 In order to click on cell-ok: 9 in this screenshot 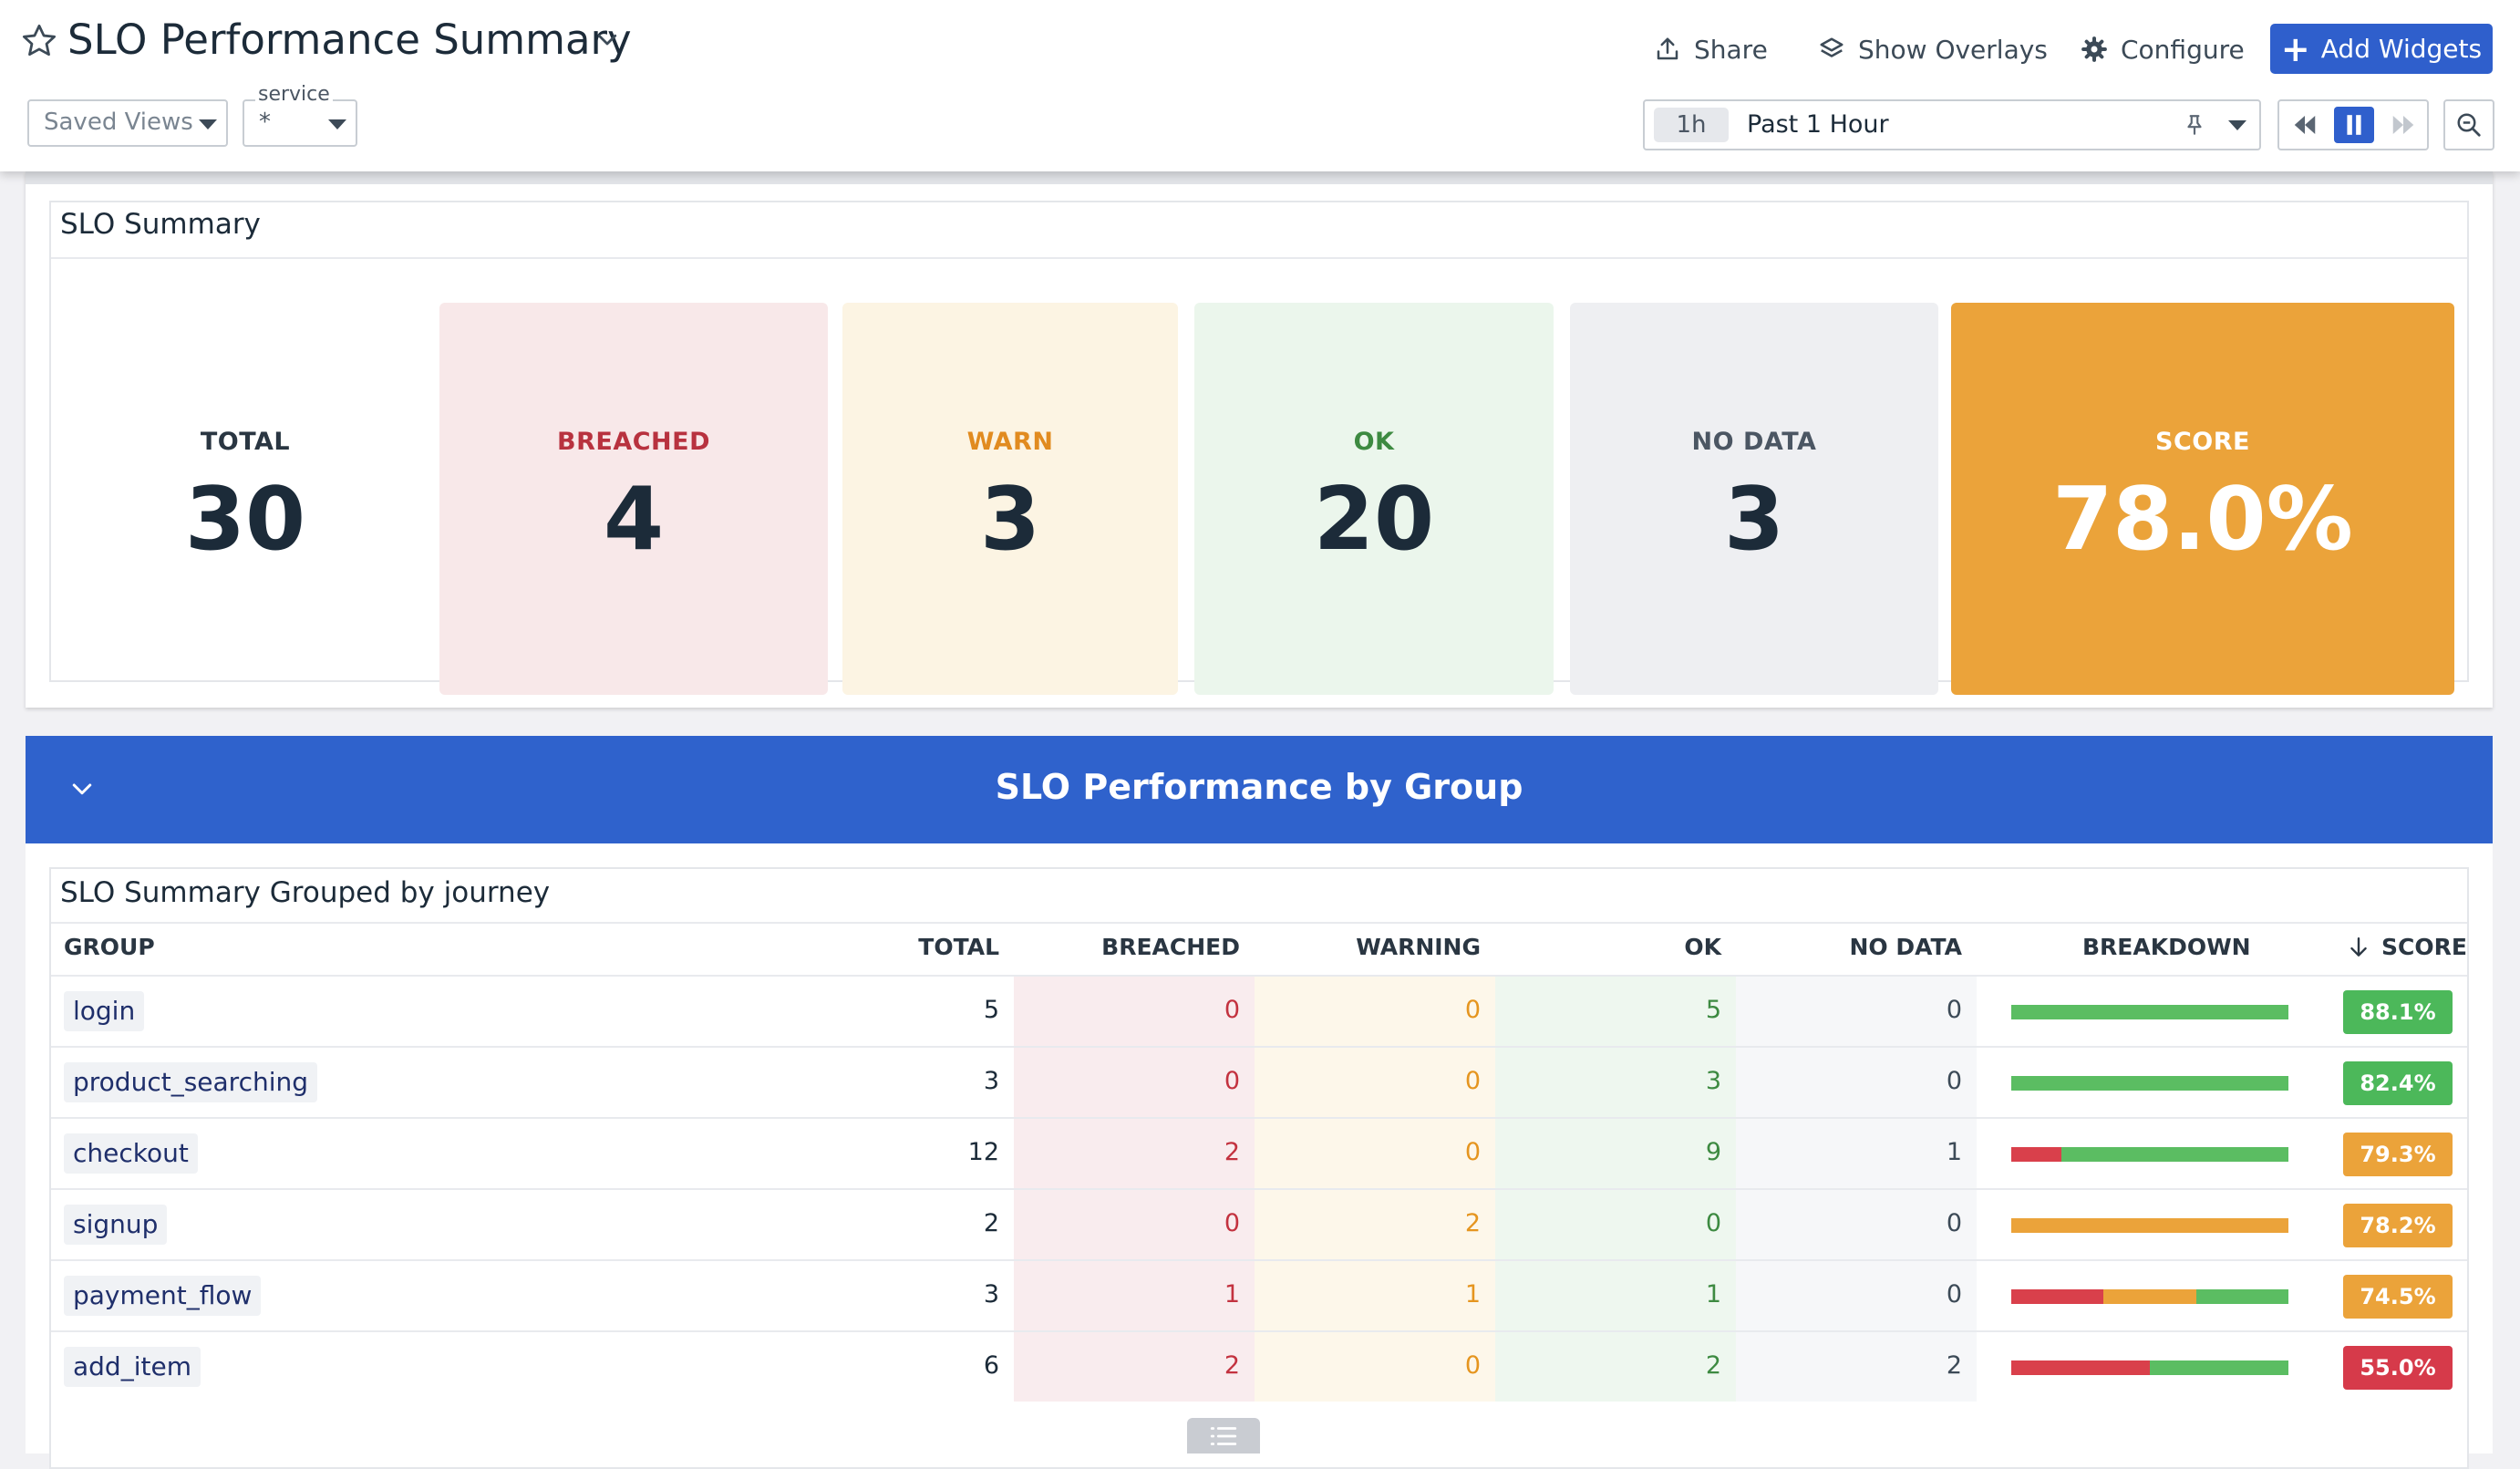, I will do `click(1713, 1152)`.